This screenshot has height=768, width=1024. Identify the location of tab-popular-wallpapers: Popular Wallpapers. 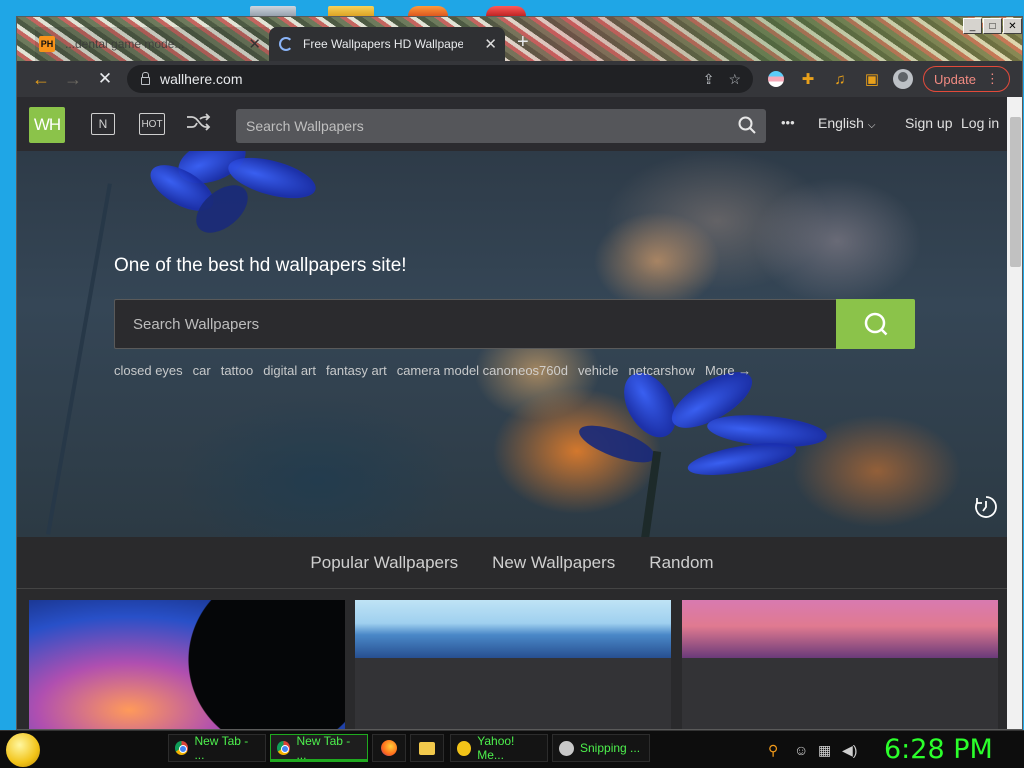
(384, 563).